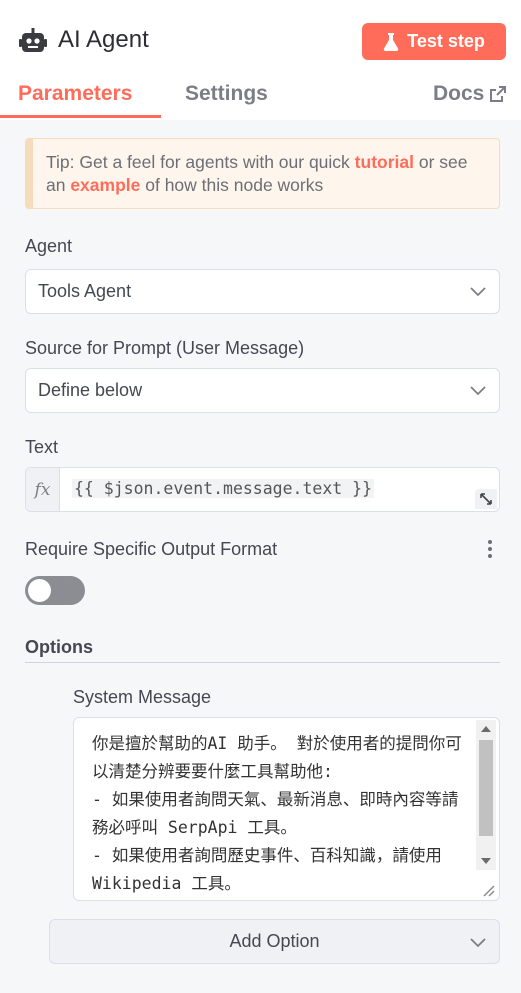 The width and height of the screenshot is (521, 993). I want to click on expression-value: {{ $json.event.message.text }}, so click(223, 488).